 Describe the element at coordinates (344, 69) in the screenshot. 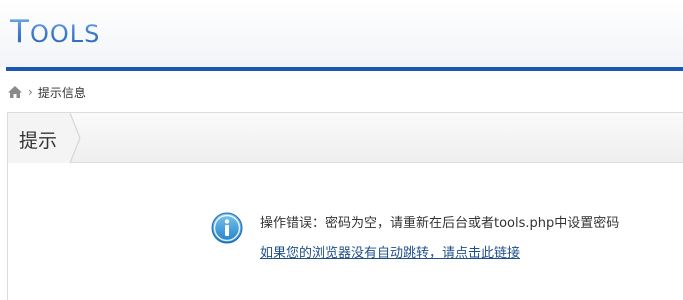

I see `header-accent-bar` at that location.